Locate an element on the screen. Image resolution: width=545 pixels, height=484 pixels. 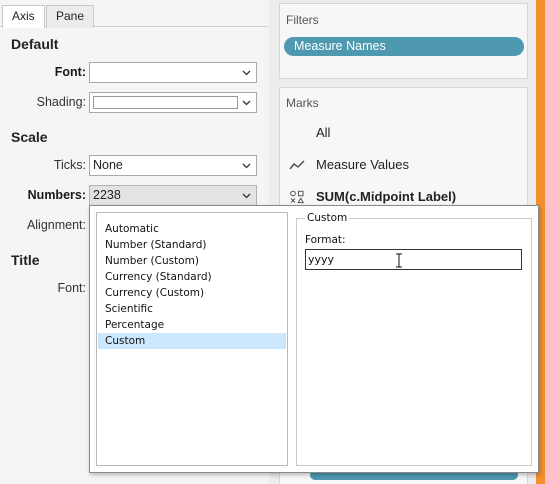
alignment-label: Alignment: is located at coordinates (56, 225).